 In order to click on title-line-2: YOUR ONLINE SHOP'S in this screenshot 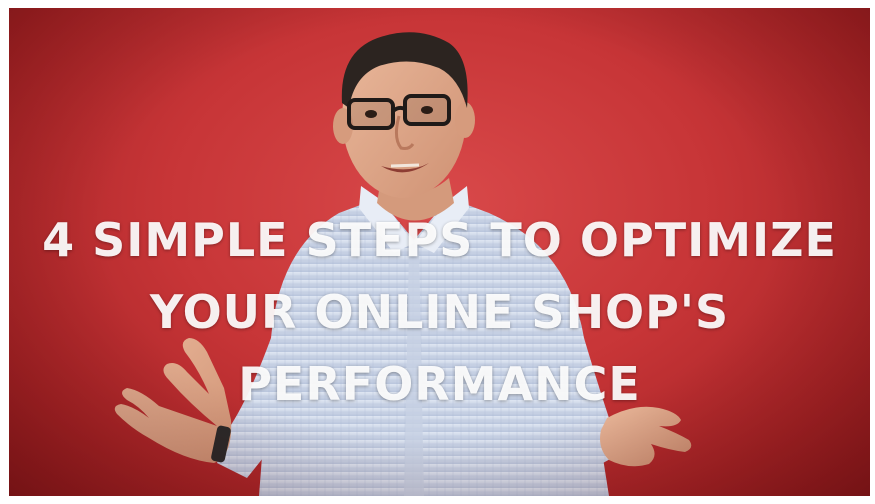, I will do `click(439, 312)`.